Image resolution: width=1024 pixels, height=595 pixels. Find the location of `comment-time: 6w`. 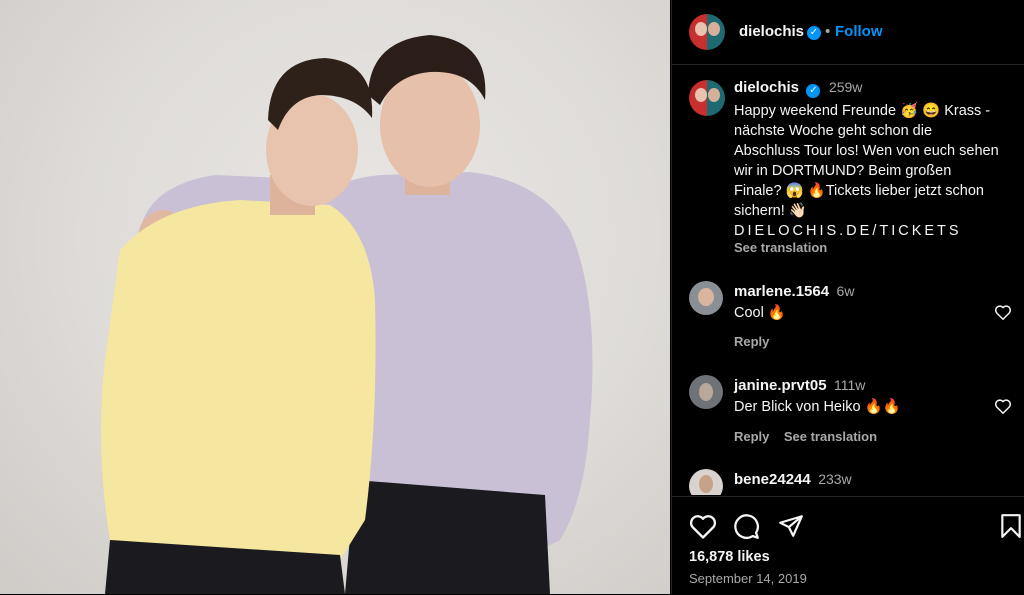

comment-time: 6w is located at coordinates (846, 291).